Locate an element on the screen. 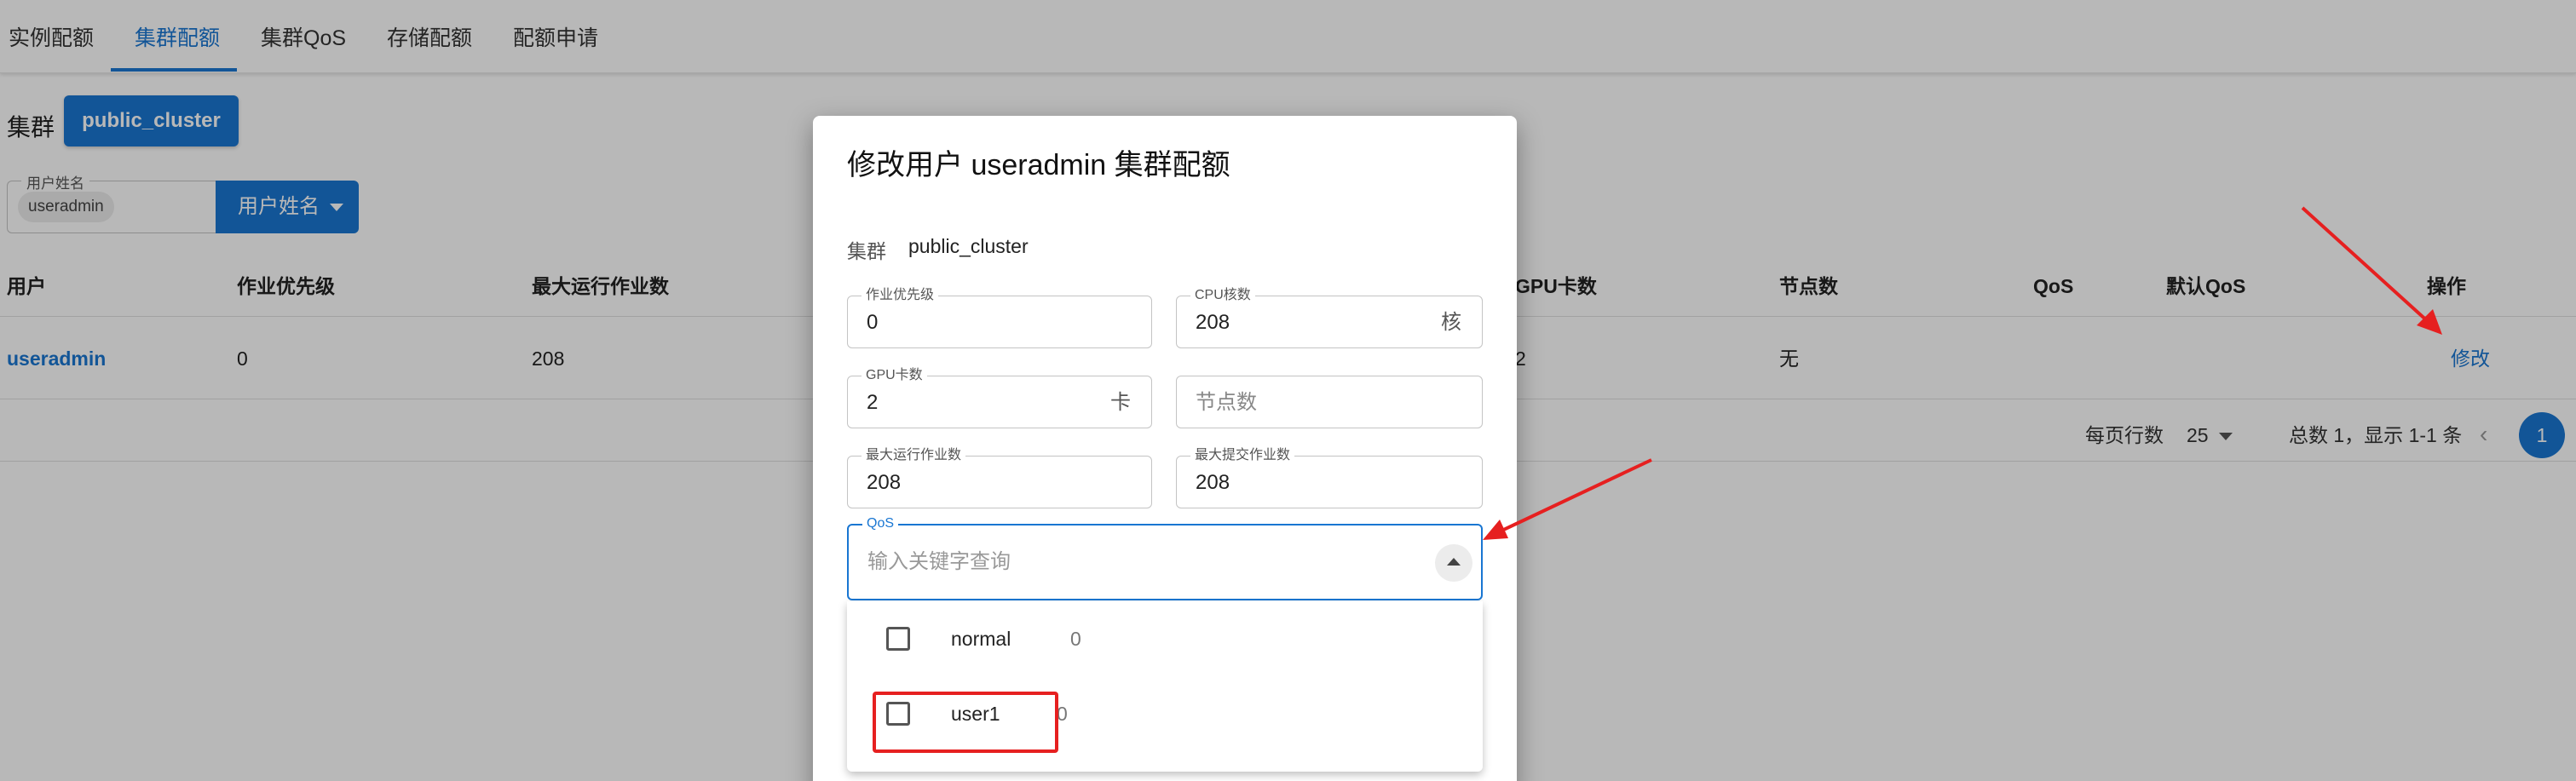  checkbox-icon is located at coordinates (898, 639).